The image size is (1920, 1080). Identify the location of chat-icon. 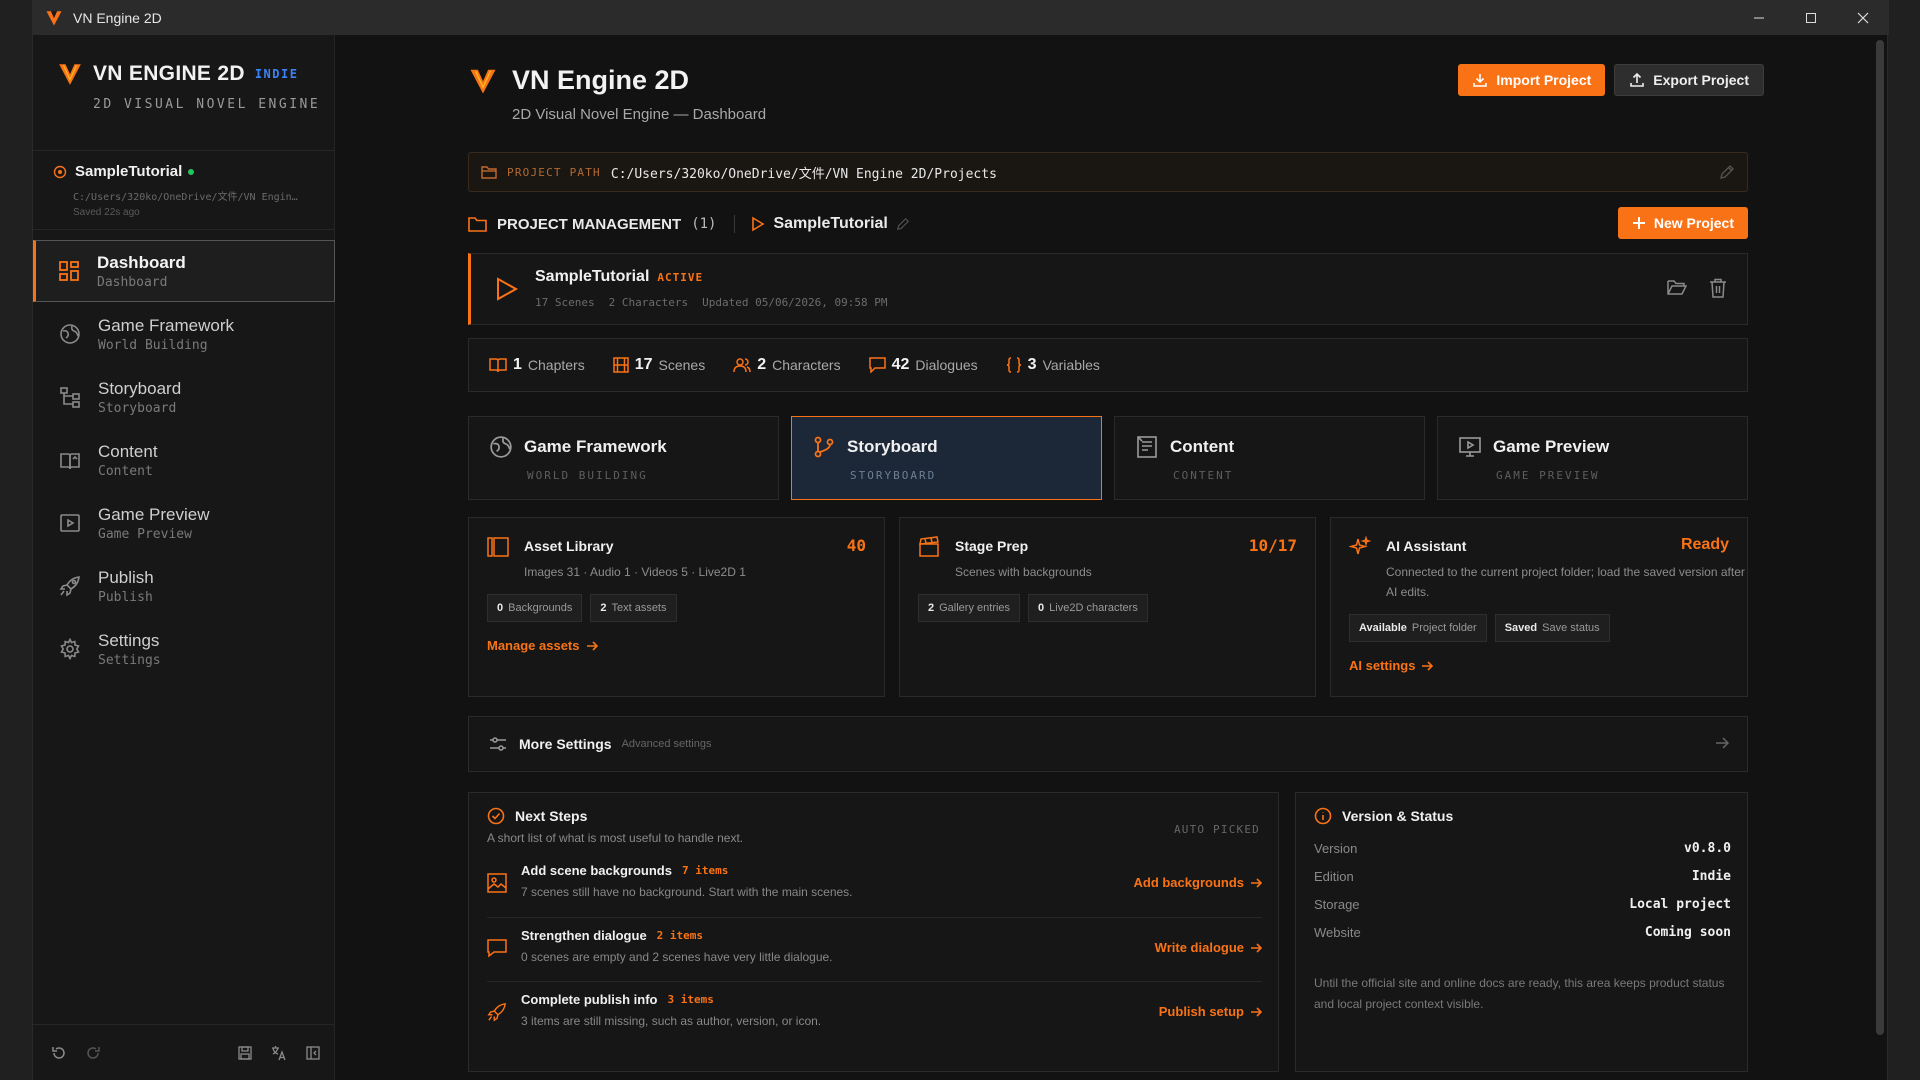
(497, 948).